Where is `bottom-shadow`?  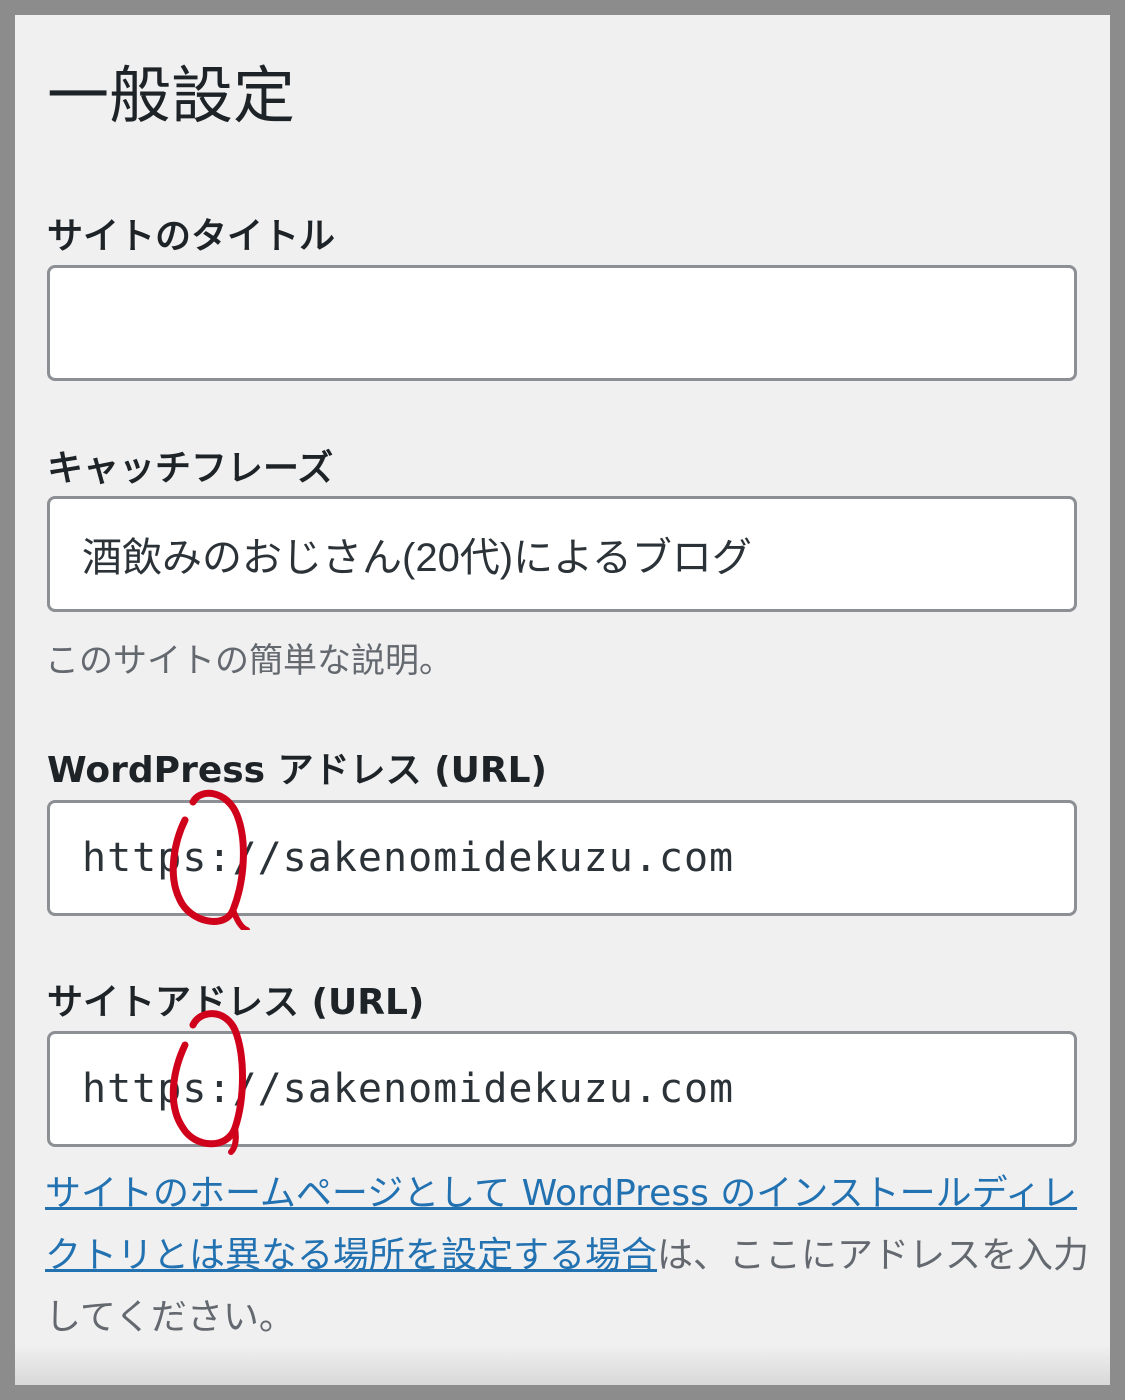
bottom-shadow is located at coordinates (562, 1365).